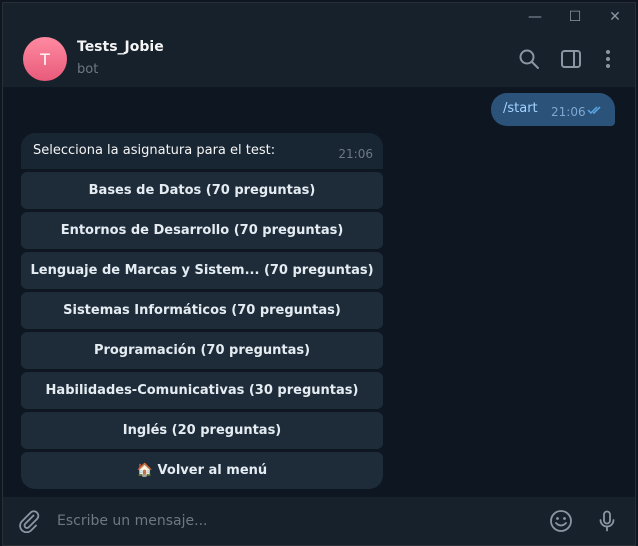 The image size is (638, 546). I want to click on more-options-icon, so click(608, 59).